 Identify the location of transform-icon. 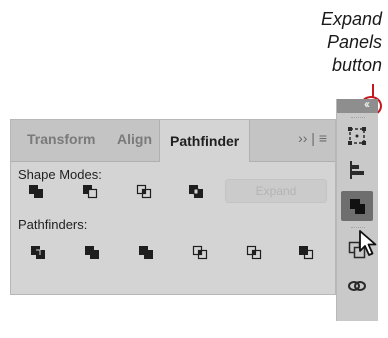
(357, 136).